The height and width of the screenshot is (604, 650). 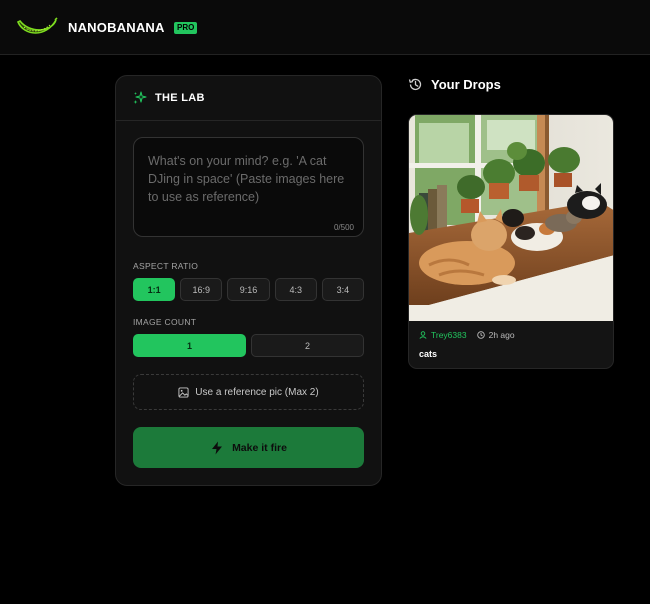 What do you see at coordinates (37, 28) in the screenshot?
I see `banana-icon` at bounding box center [37, 28].